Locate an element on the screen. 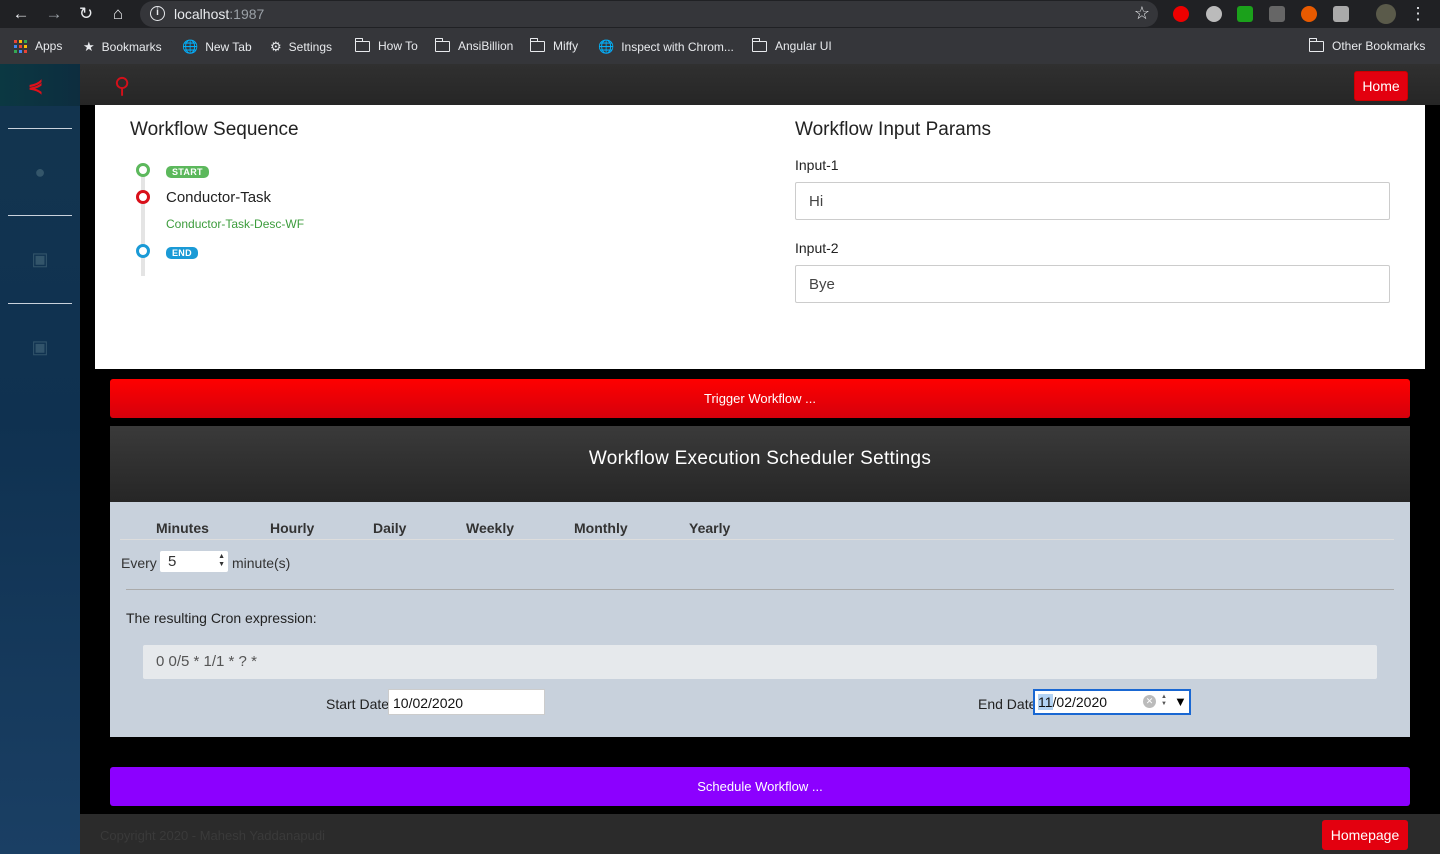 This screenshot has height=854, width=1440. gear-icon: ⚙ is located at coordinates (276, 46).